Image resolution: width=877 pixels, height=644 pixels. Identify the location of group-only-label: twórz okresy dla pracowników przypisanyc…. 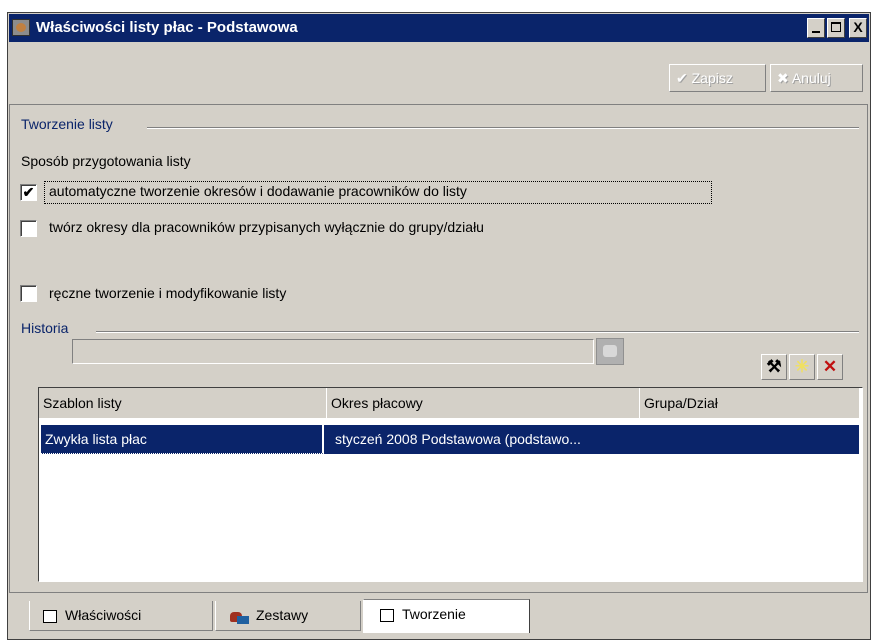
(266, 227).